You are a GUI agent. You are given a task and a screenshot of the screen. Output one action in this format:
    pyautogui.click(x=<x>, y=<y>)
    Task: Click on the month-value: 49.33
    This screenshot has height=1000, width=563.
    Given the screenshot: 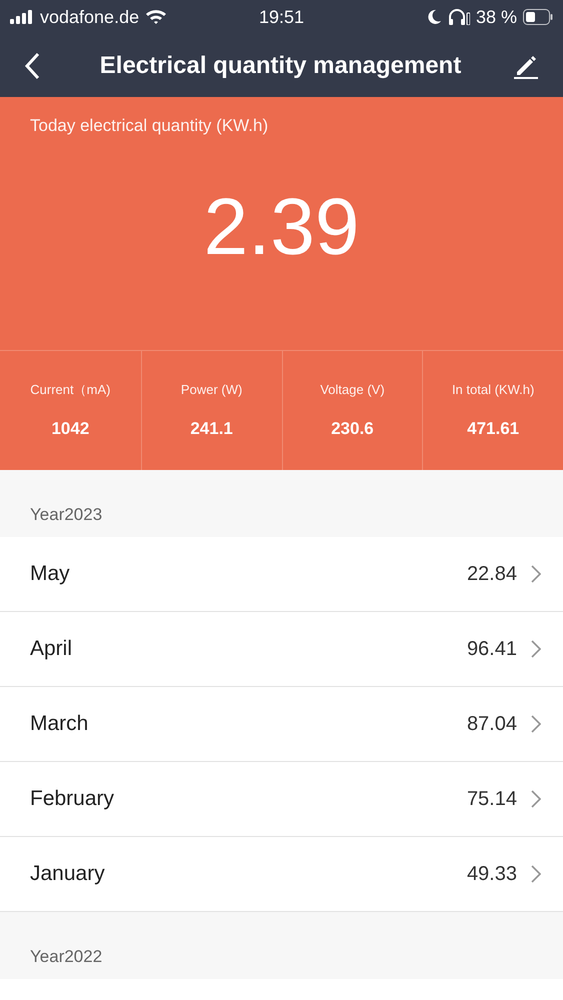 What is the action you would take?
    pyautogui.click(x=491, y=874)
    